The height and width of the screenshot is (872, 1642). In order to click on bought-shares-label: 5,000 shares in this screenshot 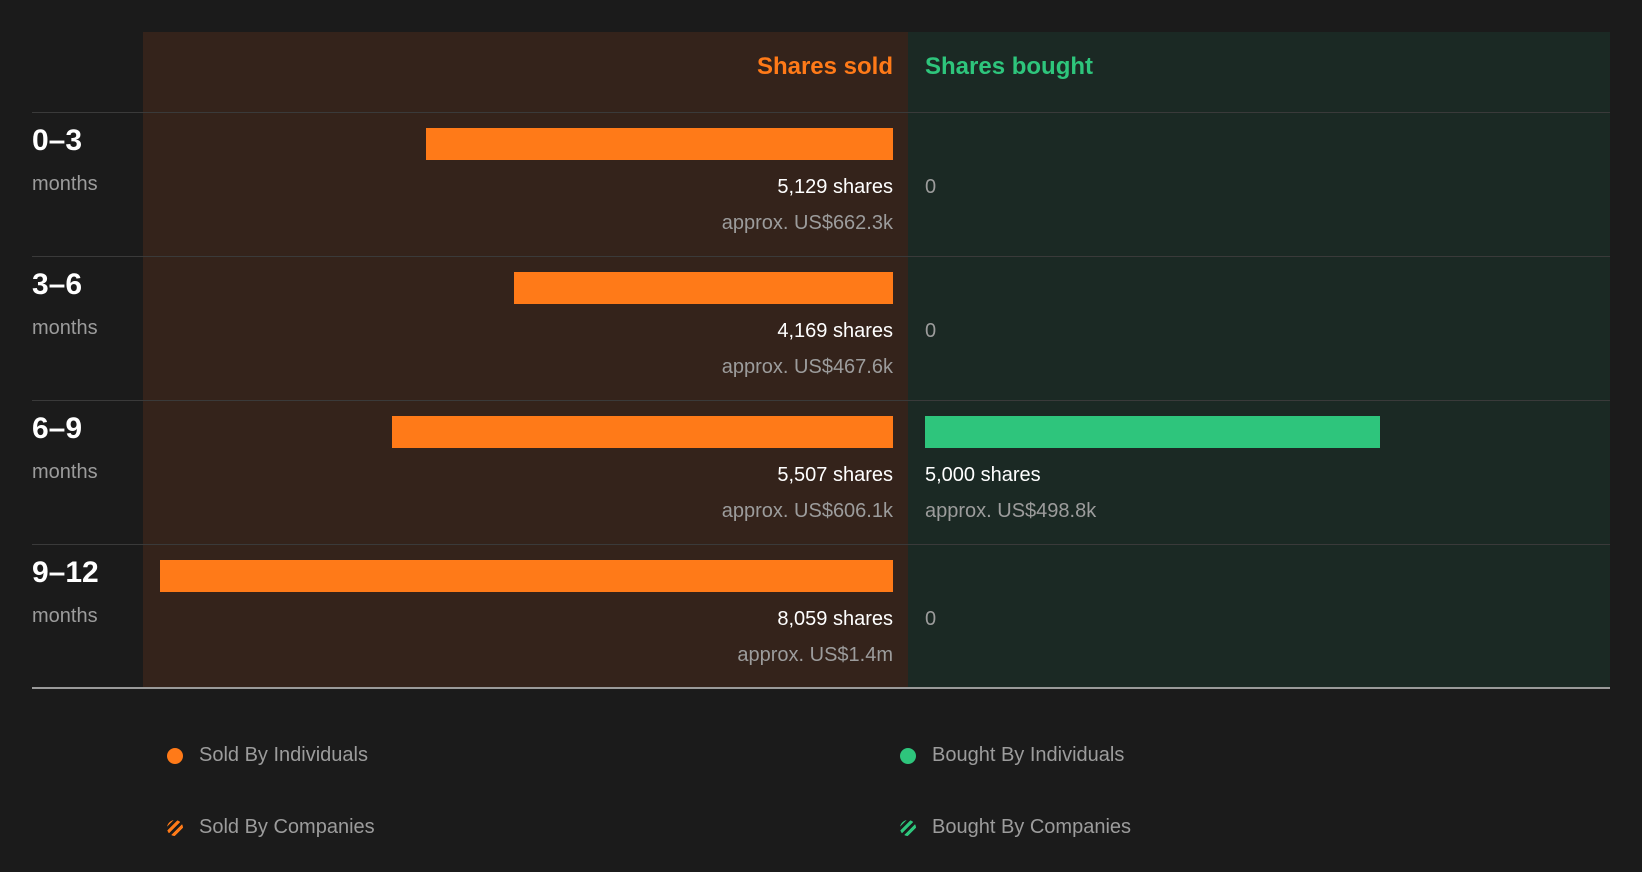, I will do `click(983, 475)`.